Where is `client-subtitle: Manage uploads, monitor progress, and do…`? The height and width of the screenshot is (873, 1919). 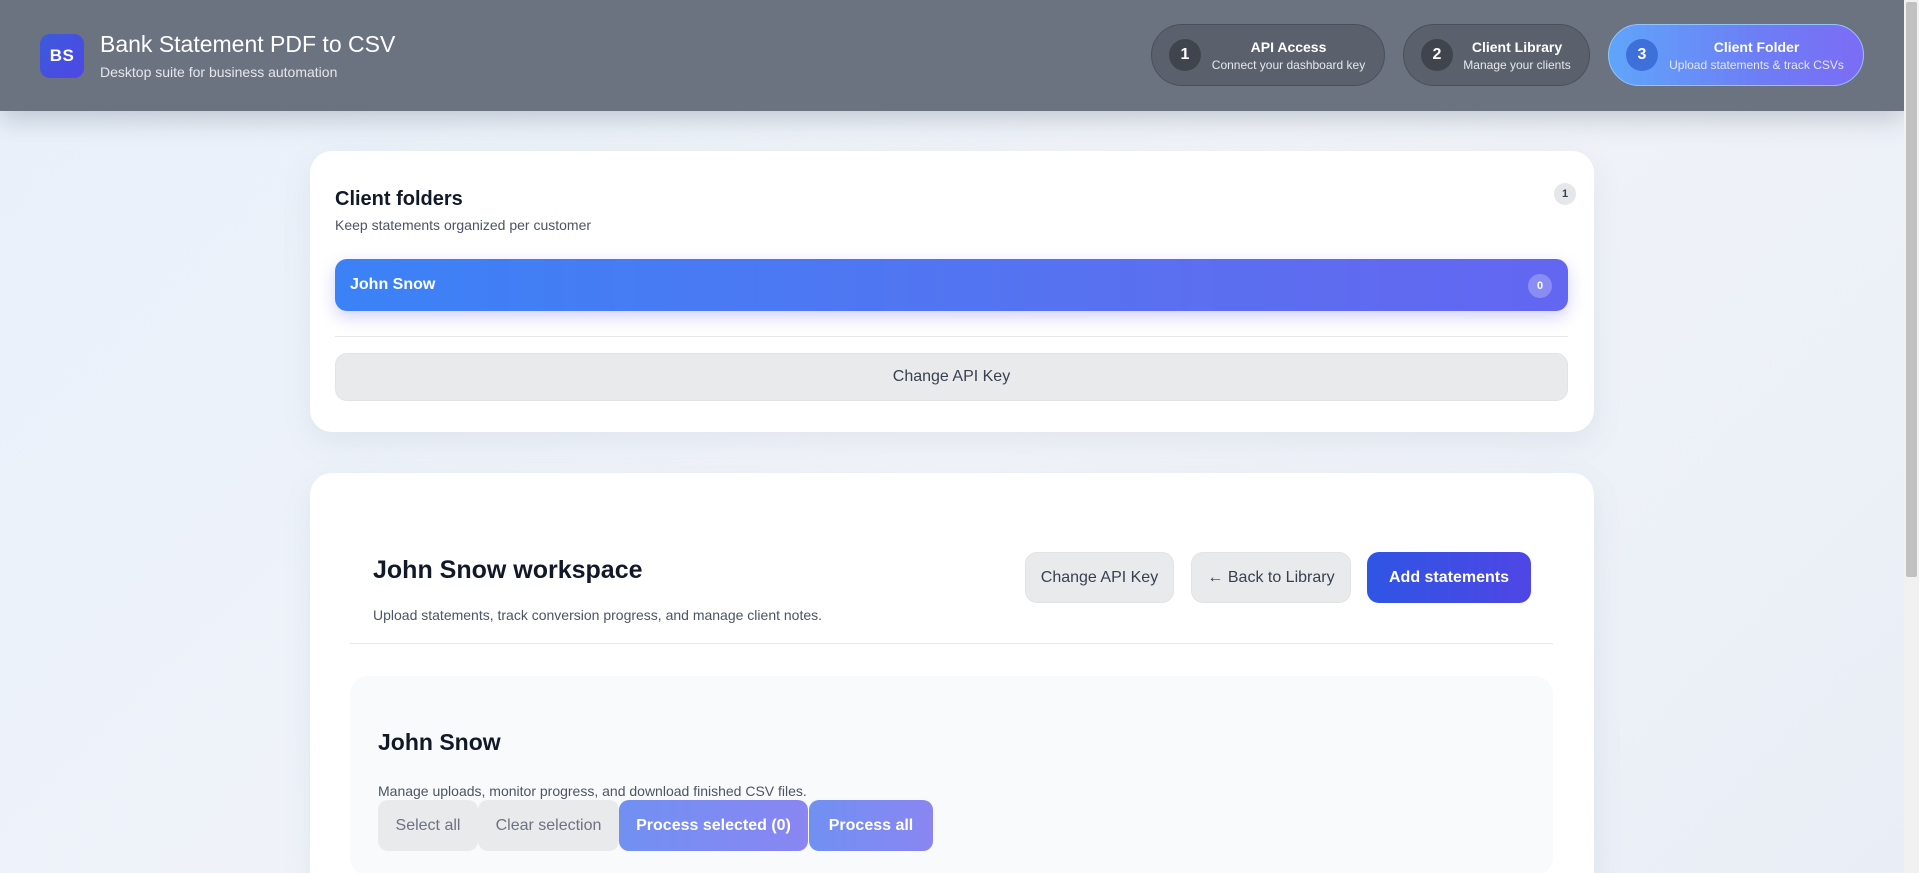
client-subtitle: Manage uploads, monitor progress, and do… is located at coordinates (592, 791).